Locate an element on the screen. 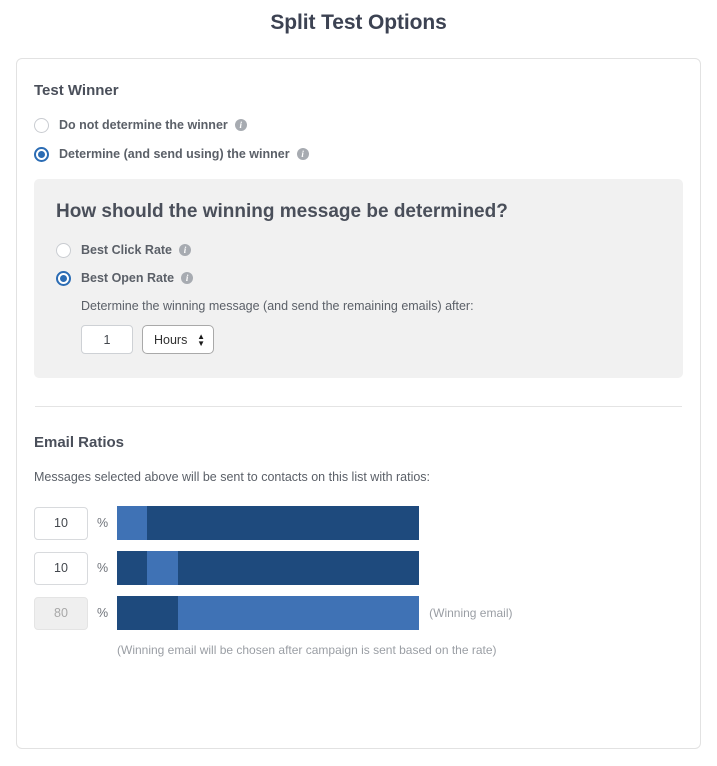 The width and height of the screenshot is (717, 766). delay-unit-select: Hours ▲ ▼ is located at coordinates (178, 339).